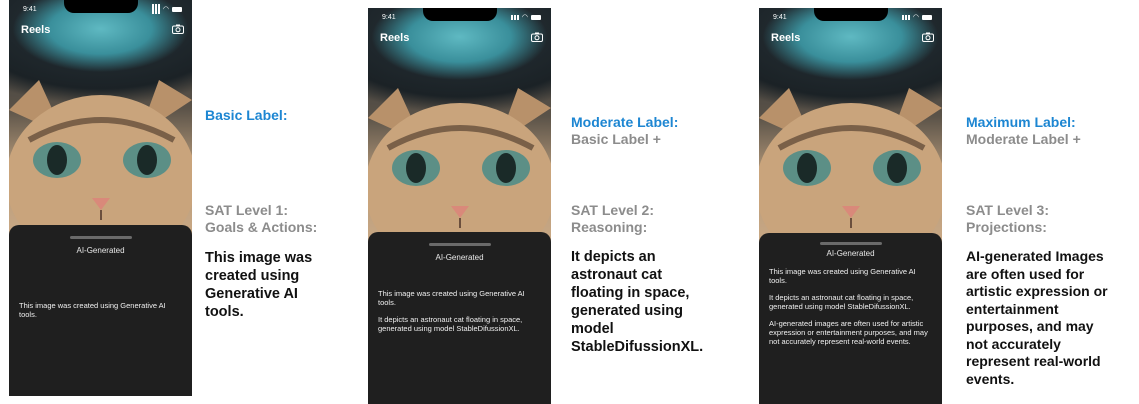 The height and width of the screenshot is (404, 1139). I want to click on label-title: Moderate Label:, so click(625, 122).